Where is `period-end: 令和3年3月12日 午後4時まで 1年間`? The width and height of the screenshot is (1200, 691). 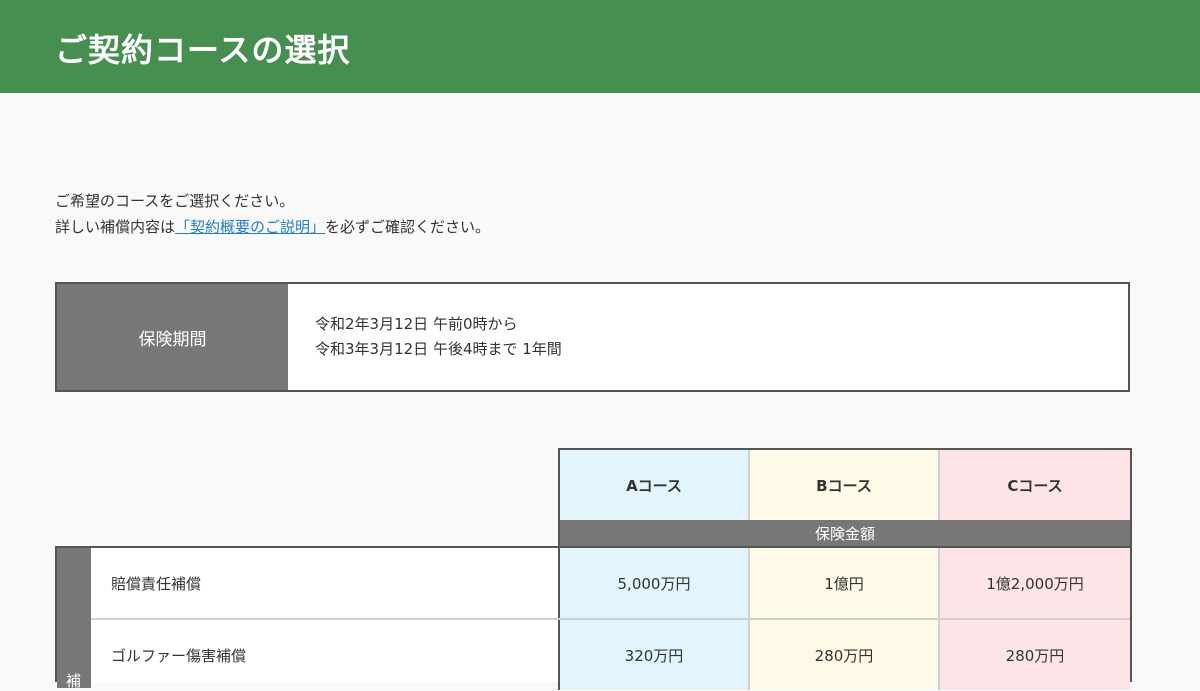
period-end: 令和3年3月12日 午後4時まで 1年間 is located at coordinates (438, 349).